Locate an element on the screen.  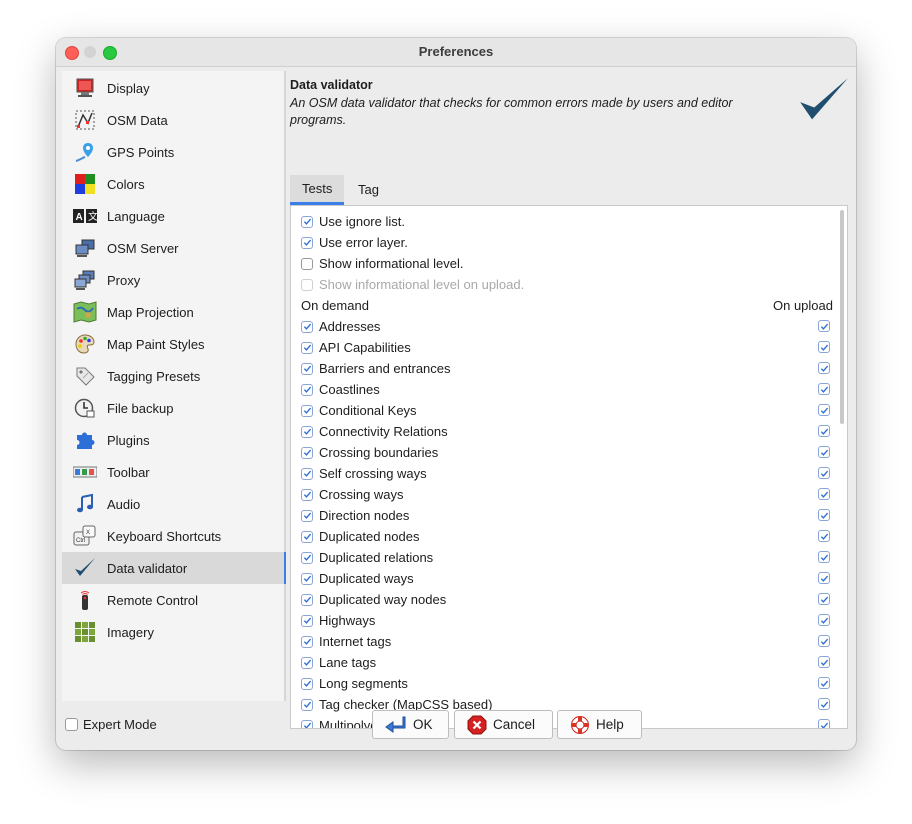
test-row: Internet tags is located at coordinates (346, 641).